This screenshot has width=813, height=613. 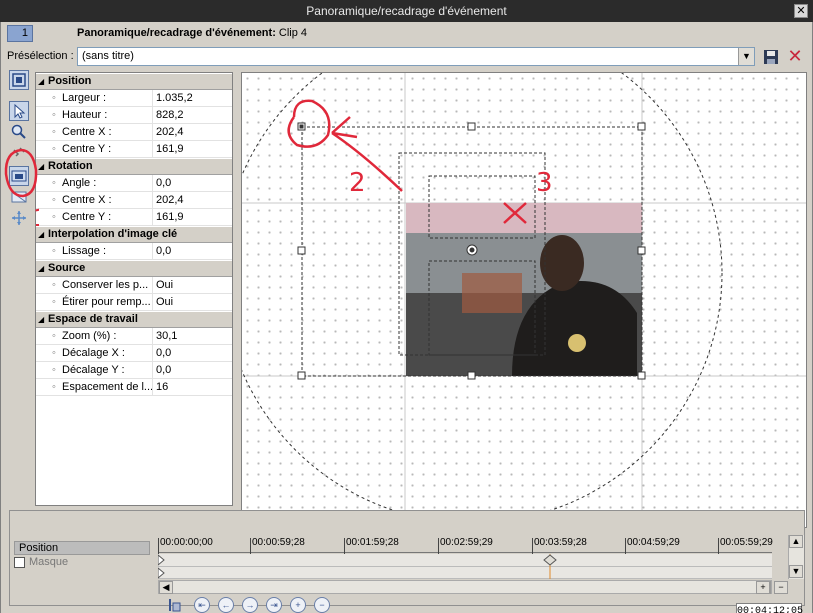 I want to click on section-keyframe-interpolation: ◢ Interpolation d'image clé, so click(x=134, y=234).